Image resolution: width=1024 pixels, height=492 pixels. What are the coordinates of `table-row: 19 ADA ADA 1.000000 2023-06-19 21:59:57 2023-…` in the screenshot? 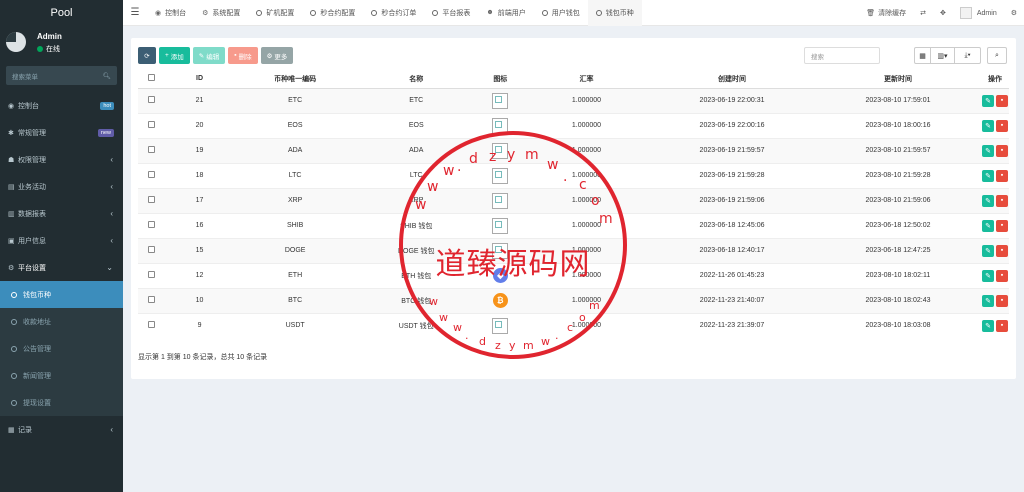 It's located at (573, 150).